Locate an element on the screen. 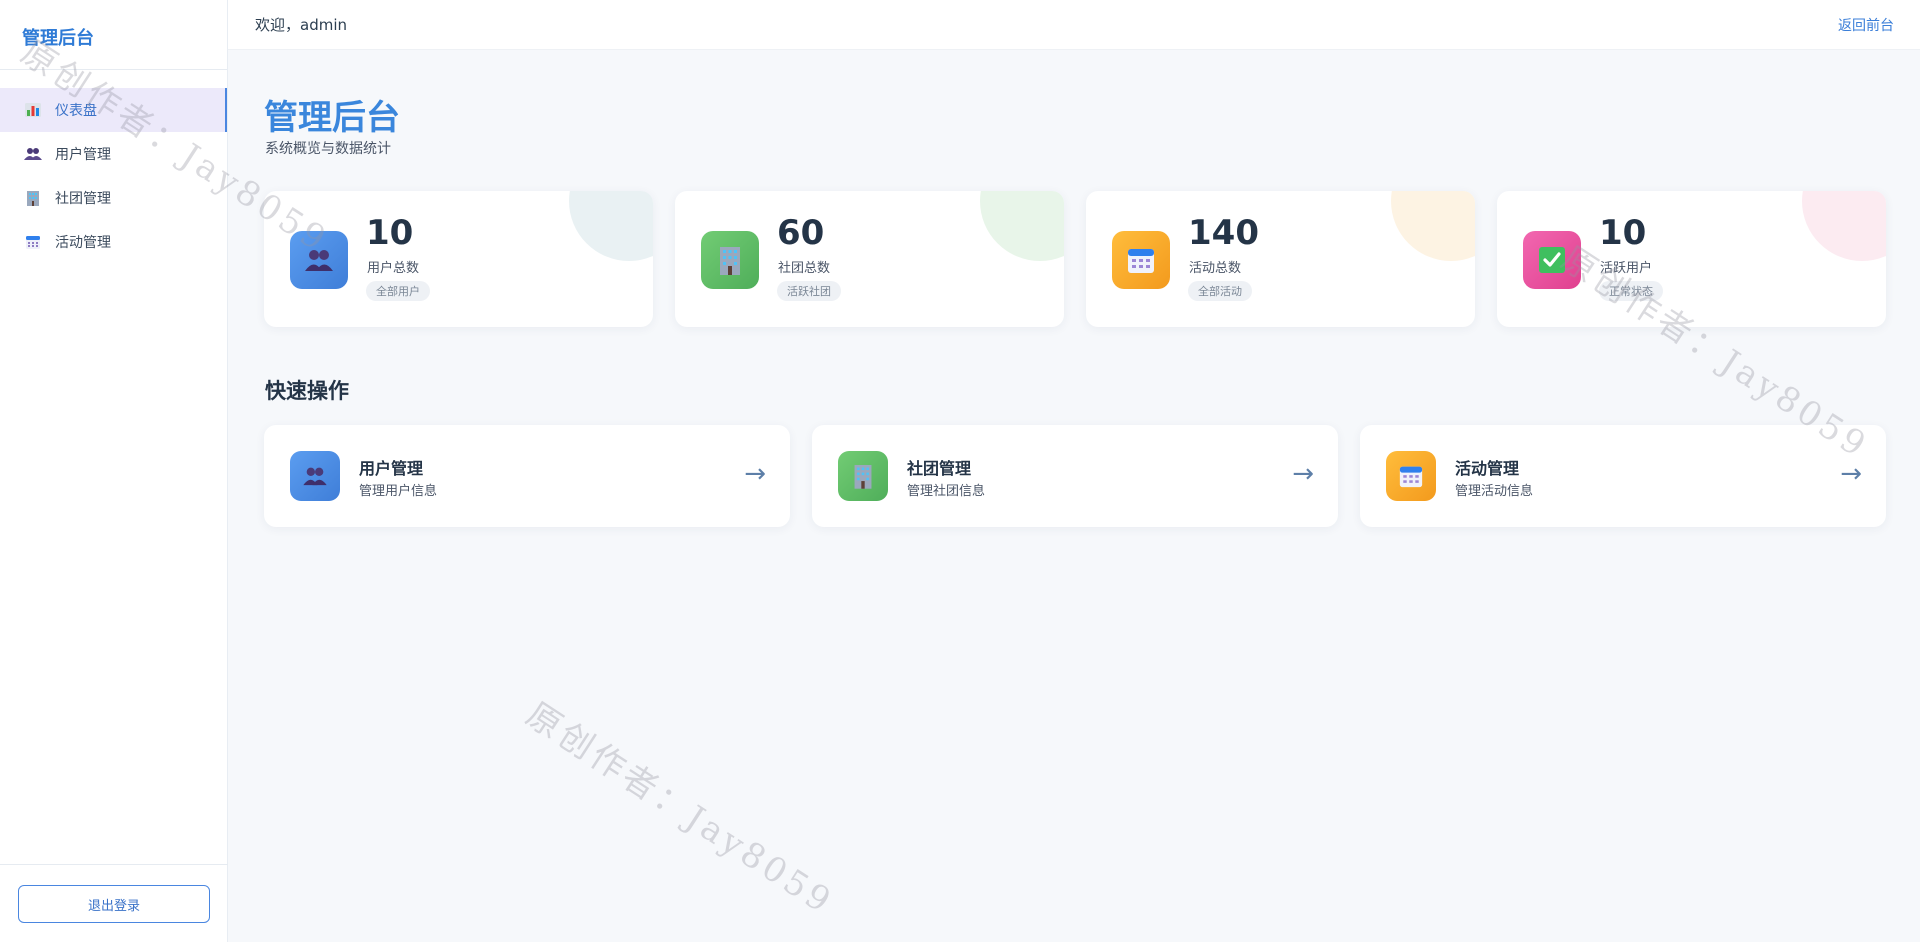 The height and width of the screenshot is (942, 1920). stat-card-users: 10 用户总数 全部用户 is located at coordinates (458, 259).